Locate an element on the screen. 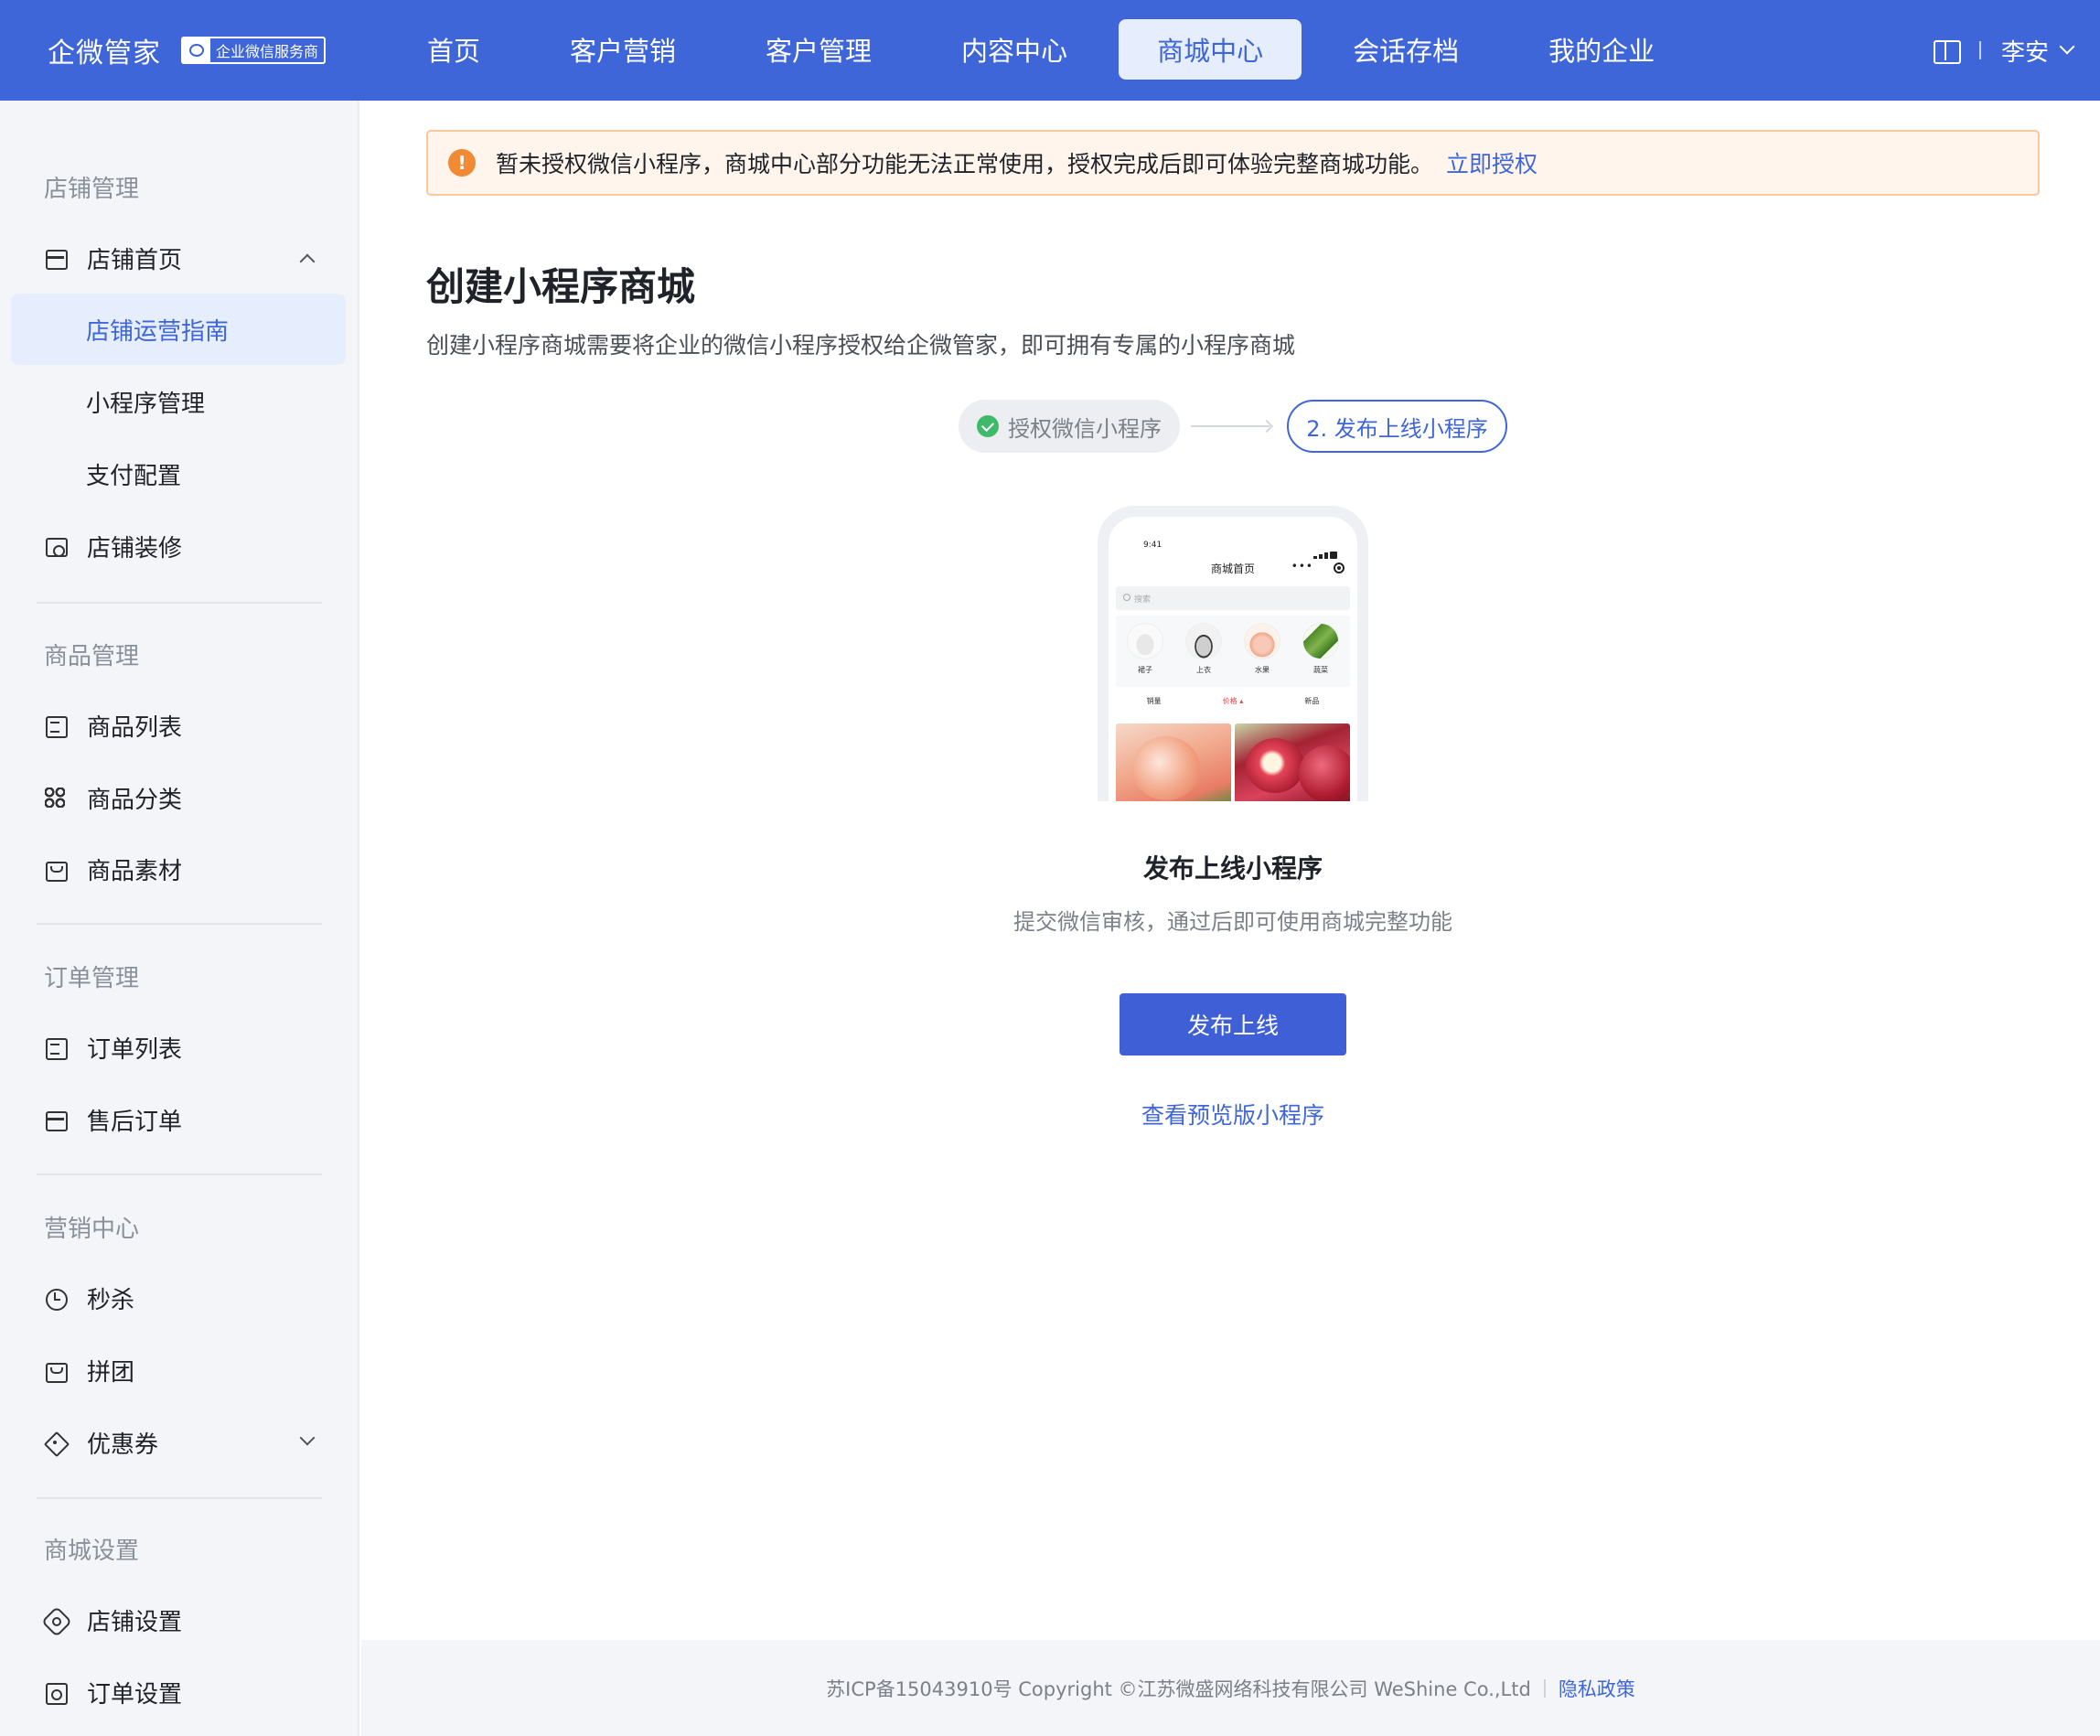 Image resolution: width=2100 pixels, height=1736 pixels. settings-icon is located at coordinates (55, 1620).